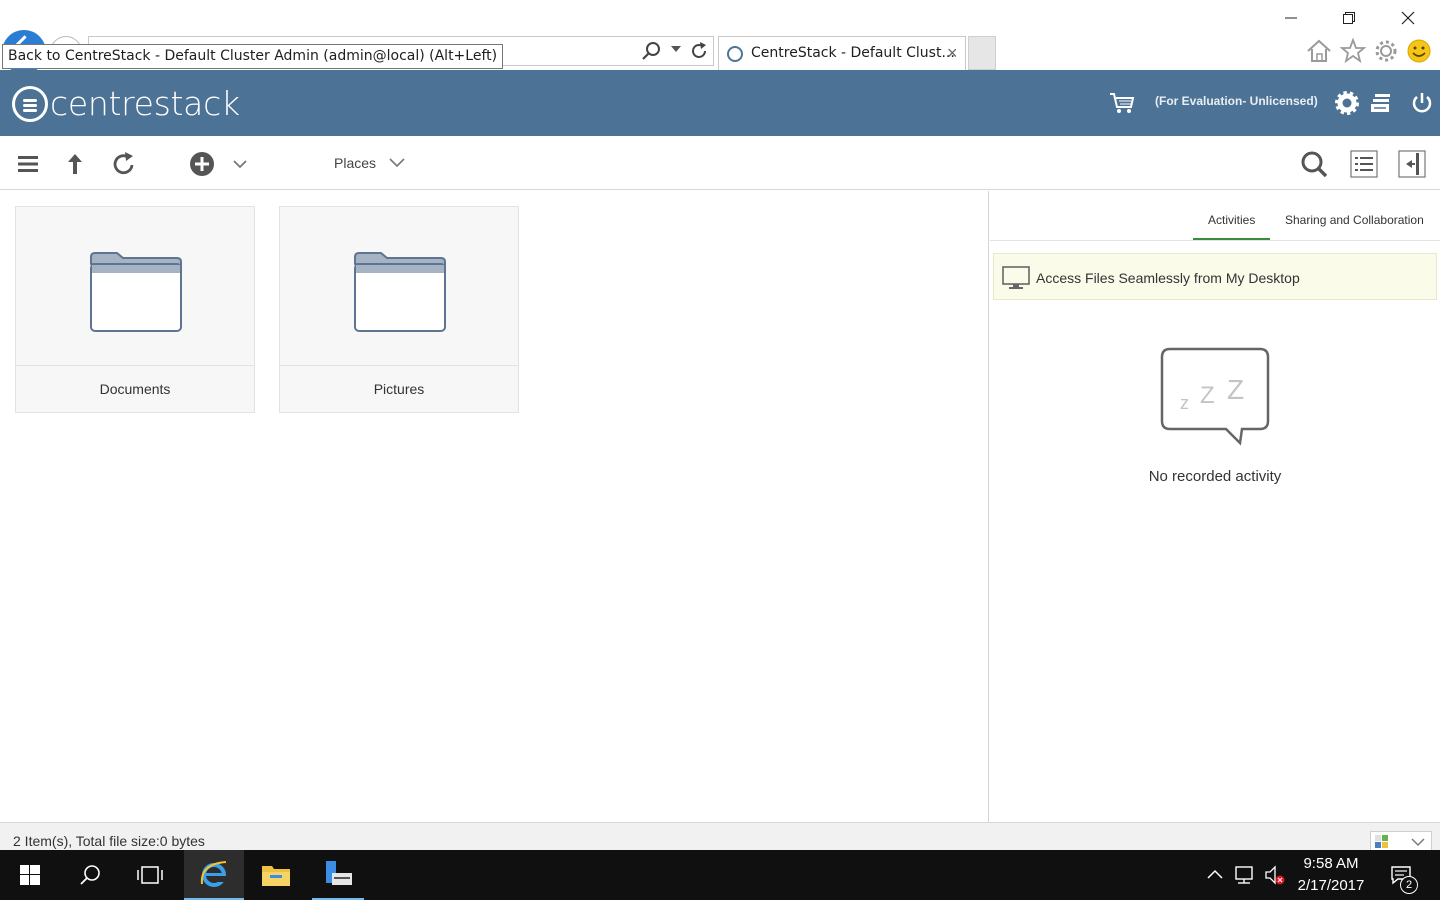  I want to click on start-button, so click(30, 875).